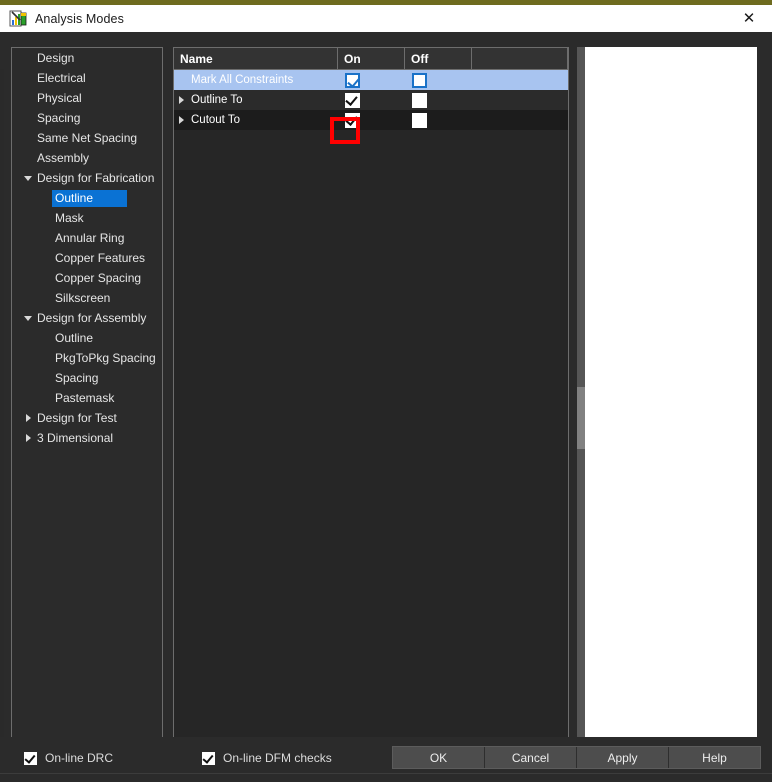 The height and width of the screenshot is (782, 772). Describe the element at coordinates (749, 18) in the screenshot. I see `close-icon: ✕` at that location.